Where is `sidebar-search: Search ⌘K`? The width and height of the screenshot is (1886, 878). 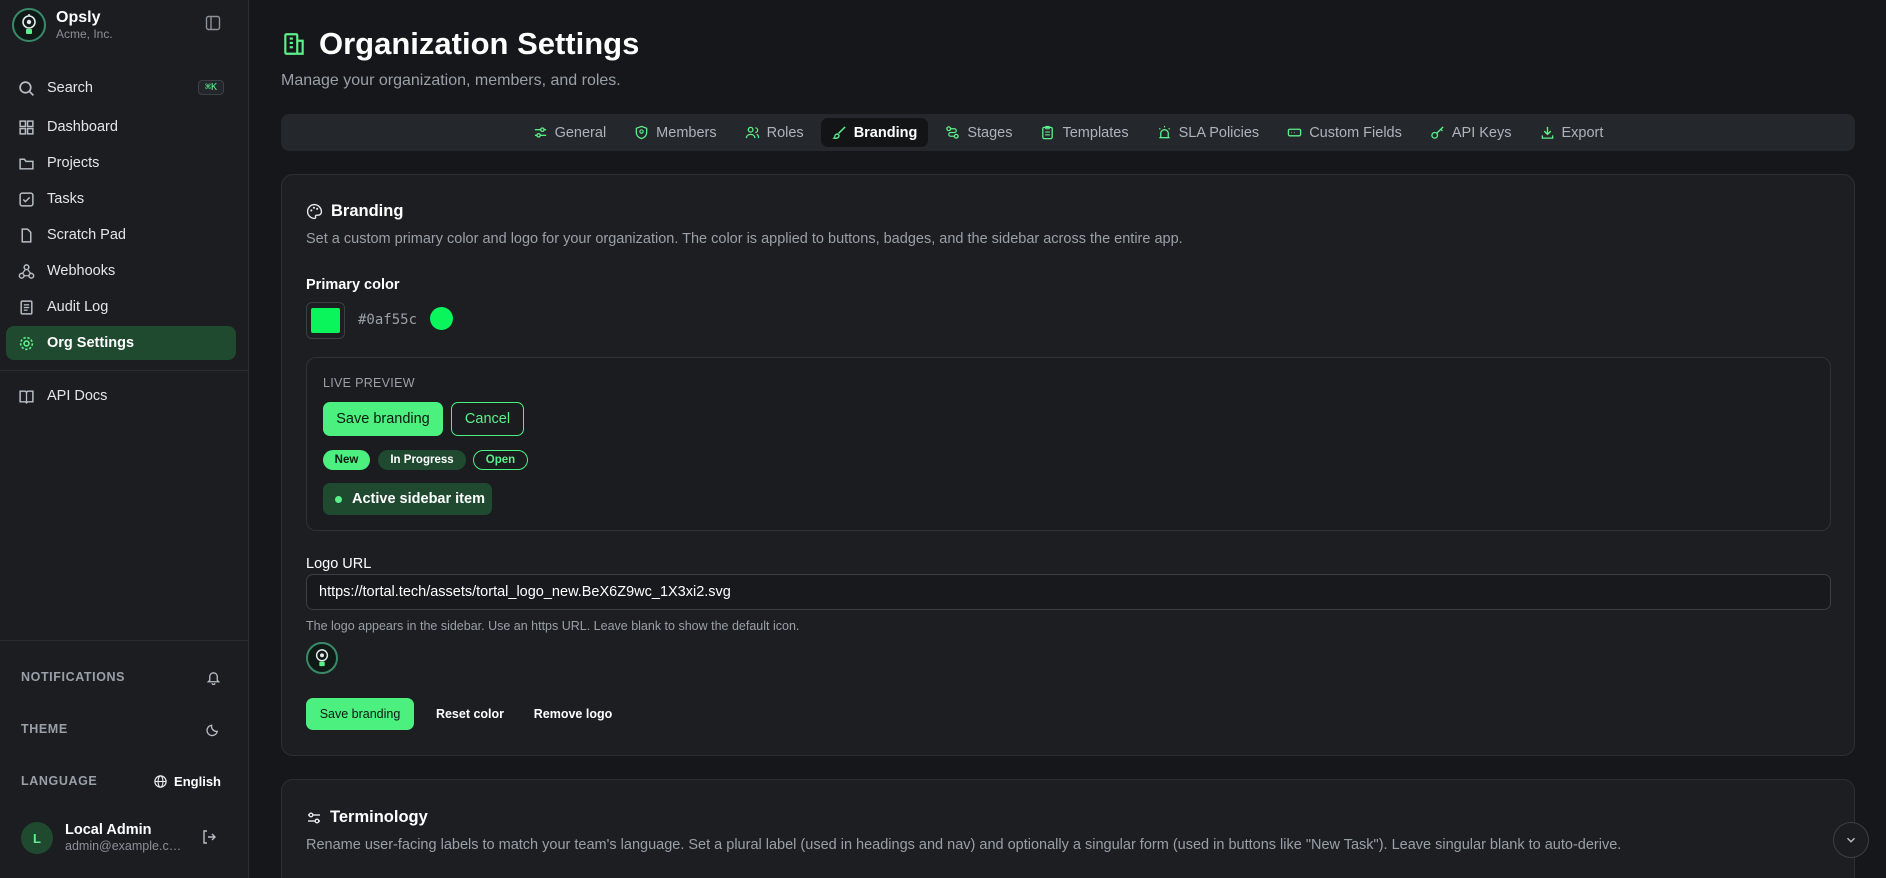
sidebar-search: Search ⌘K is located at coordinates (121, 88).